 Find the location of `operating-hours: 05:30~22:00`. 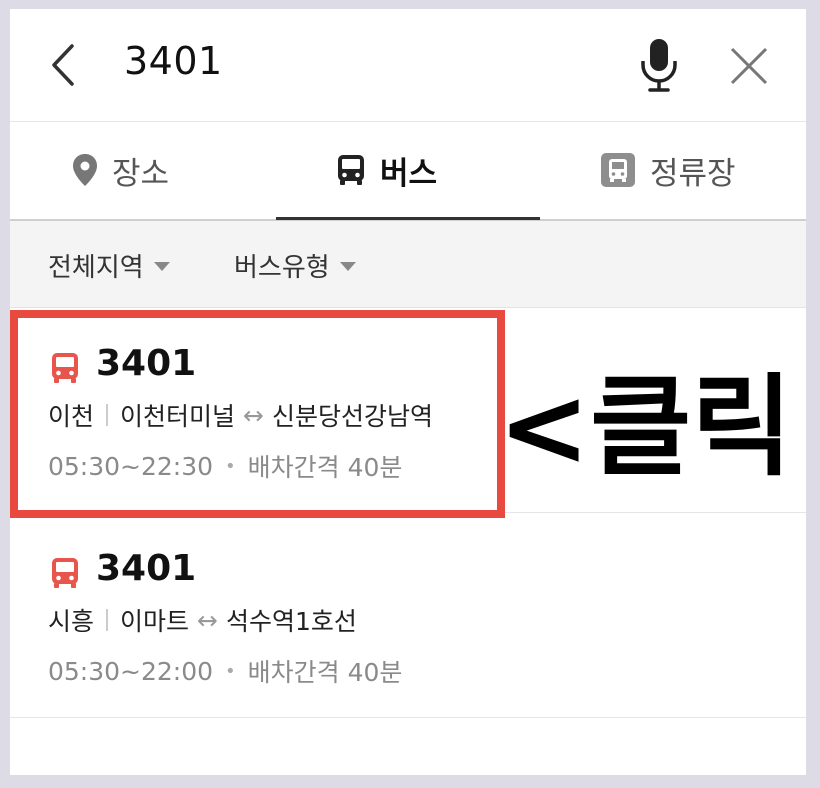

operating-hours: 05:30~22:00 is located at coordinates (131, 671).